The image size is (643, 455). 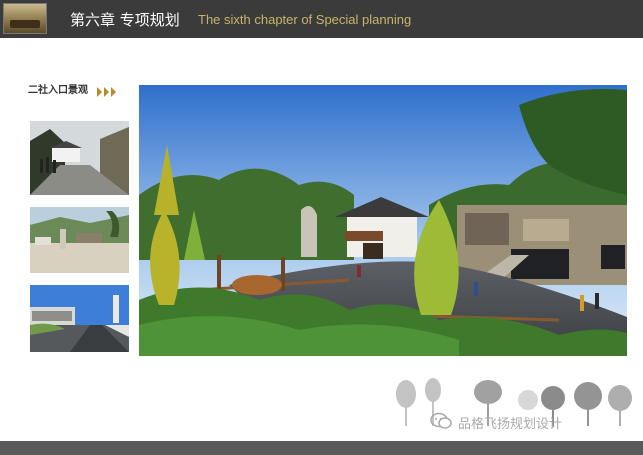 What do you see at coordinates (58, 90) in the screenshot?
I see `section-title: 二社入口景观` at bounding box center [58, 90].